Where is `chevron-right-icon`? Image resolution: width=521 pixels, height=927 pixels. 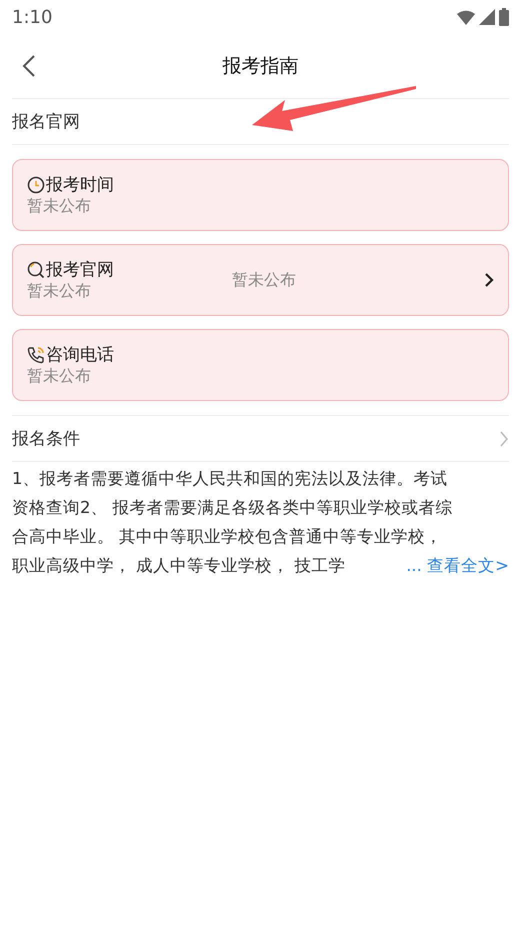 chevron-right-icon is located at coordinates (489, 280).